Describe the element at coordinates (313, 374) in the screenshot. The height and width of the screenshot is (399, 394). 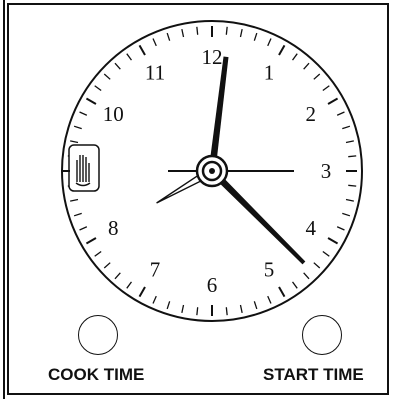
I see `start-time-label: START TIME` at that location.